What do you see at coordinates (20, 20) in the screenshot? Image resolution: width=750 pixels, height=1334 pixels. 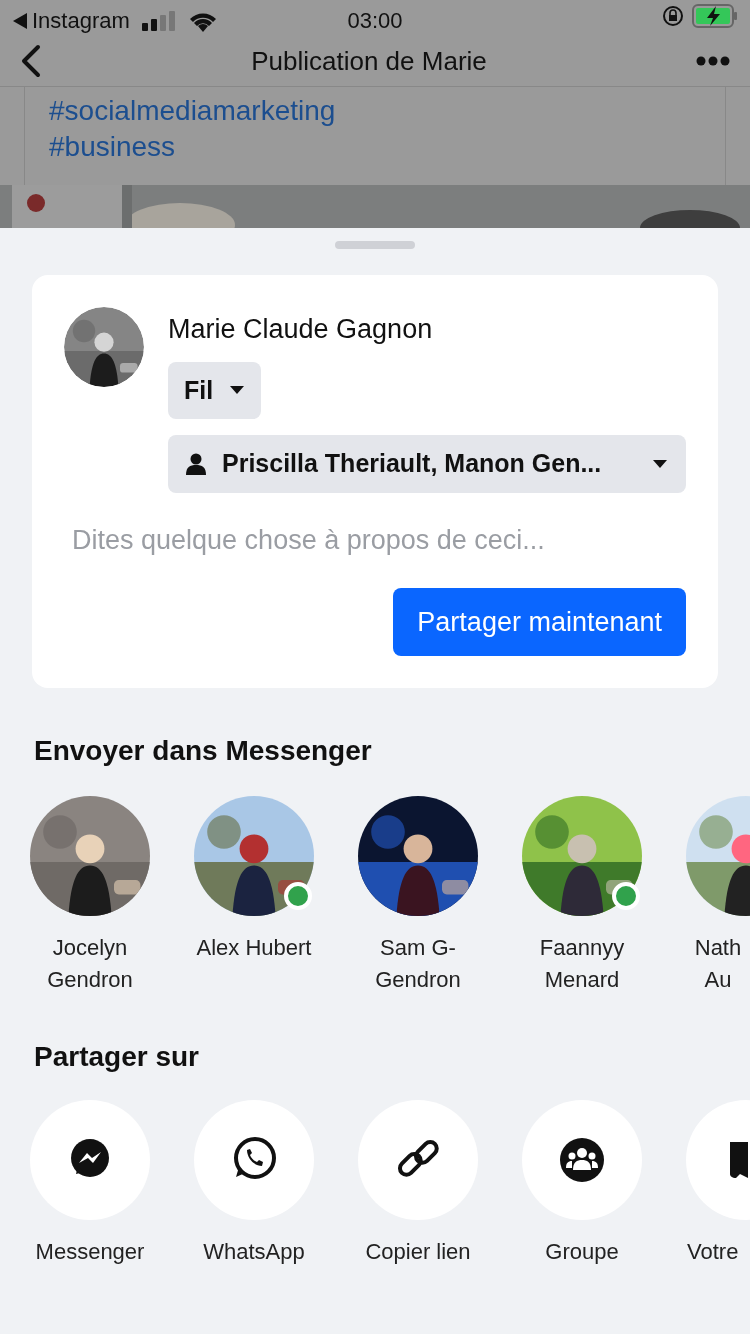 I see `back-triangle-icon` at bounding box center [20, 20].